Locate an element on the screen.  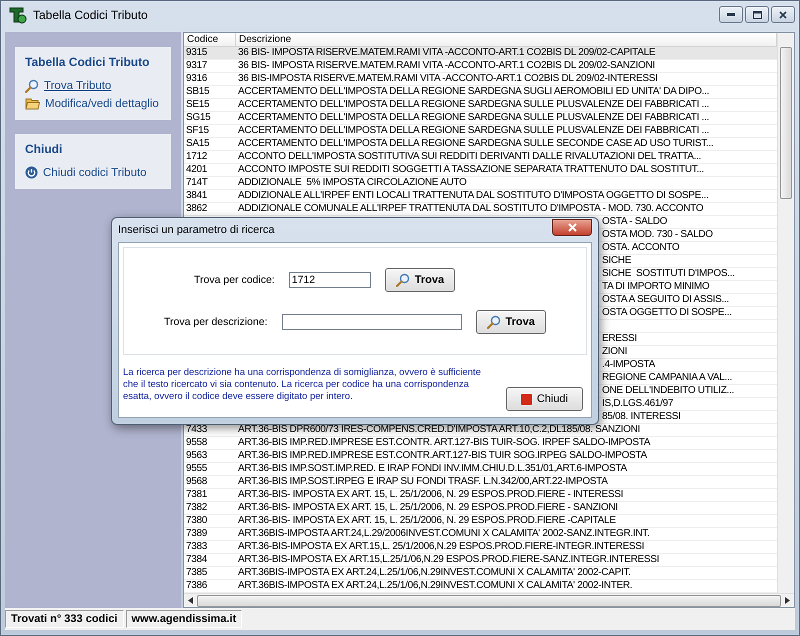
field-label: Trova per codice: is located at coordinates (234, 280).